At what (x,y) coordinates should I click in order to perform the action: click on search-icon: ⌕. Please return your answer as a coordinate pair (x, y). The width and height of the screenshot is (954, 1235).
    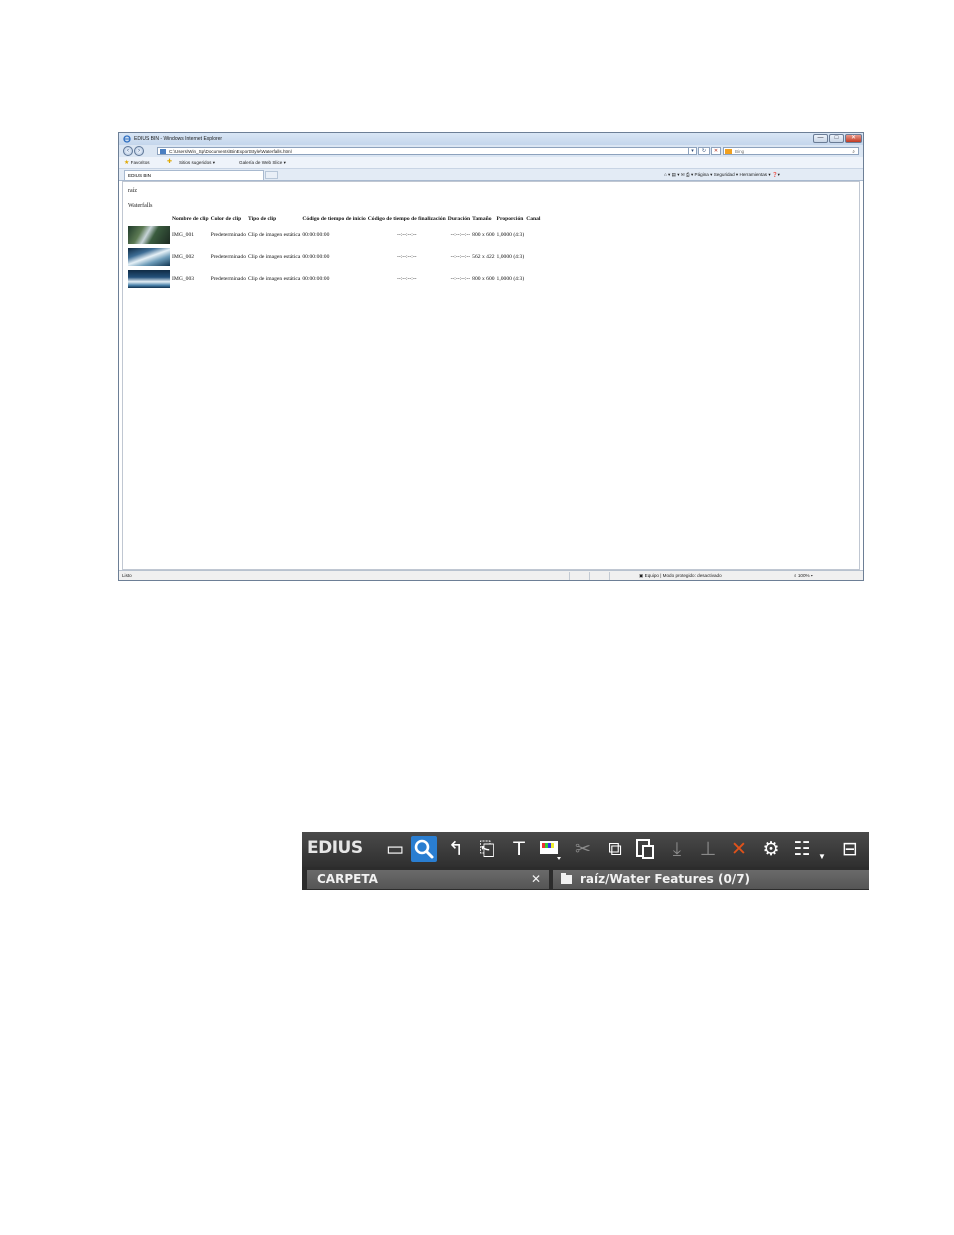
    Looking at the image, I should click on (853, 151).